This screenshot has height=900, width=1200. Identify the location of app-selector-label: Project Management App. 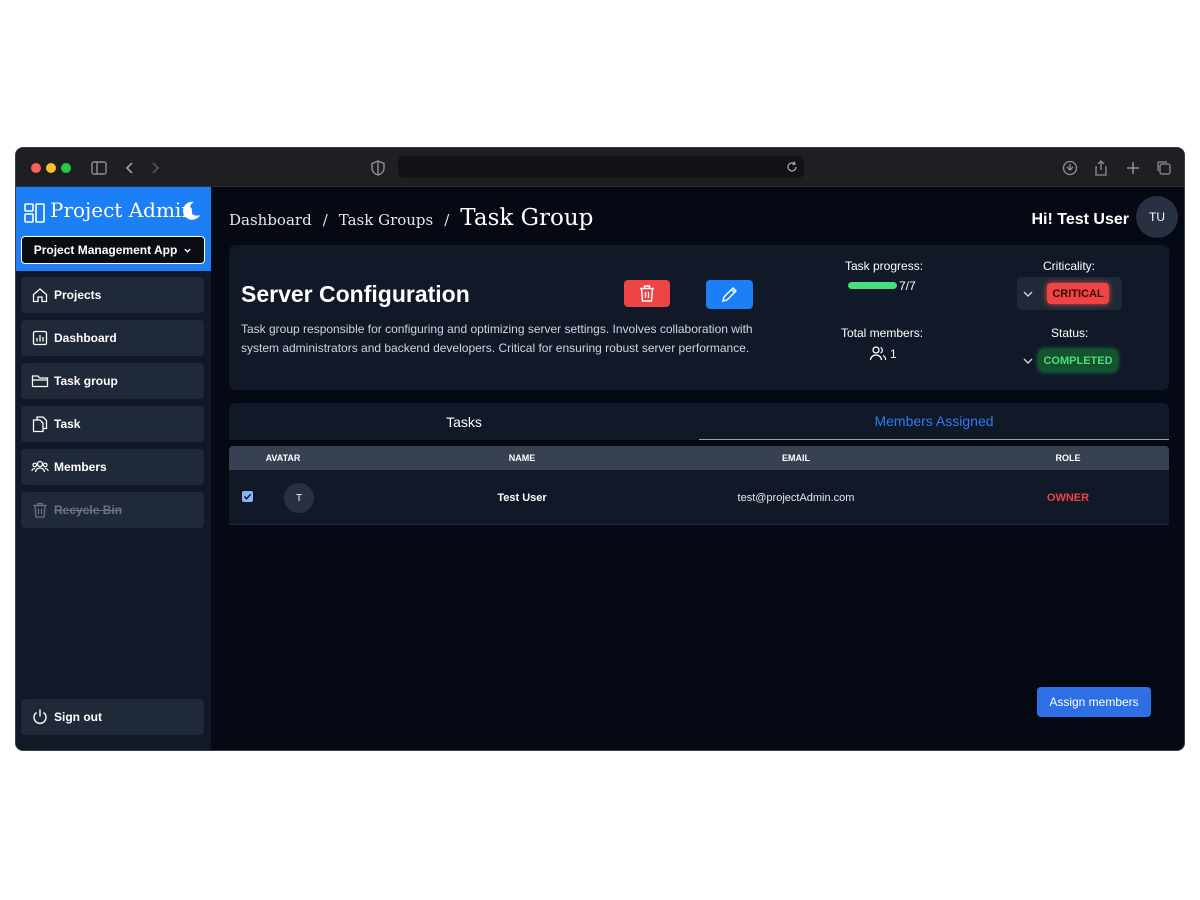
(105, 250).